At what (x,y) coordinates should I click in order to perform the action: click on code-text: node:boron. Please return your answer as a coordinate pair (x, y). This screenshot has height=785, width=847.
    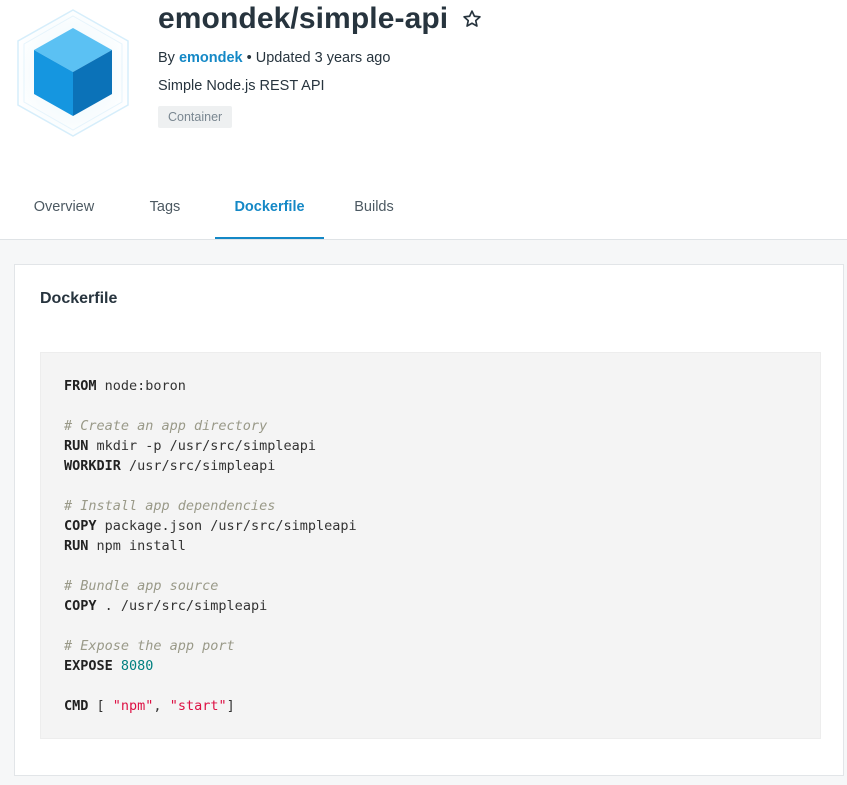
    Looking at the image, I should click on (141, 386).